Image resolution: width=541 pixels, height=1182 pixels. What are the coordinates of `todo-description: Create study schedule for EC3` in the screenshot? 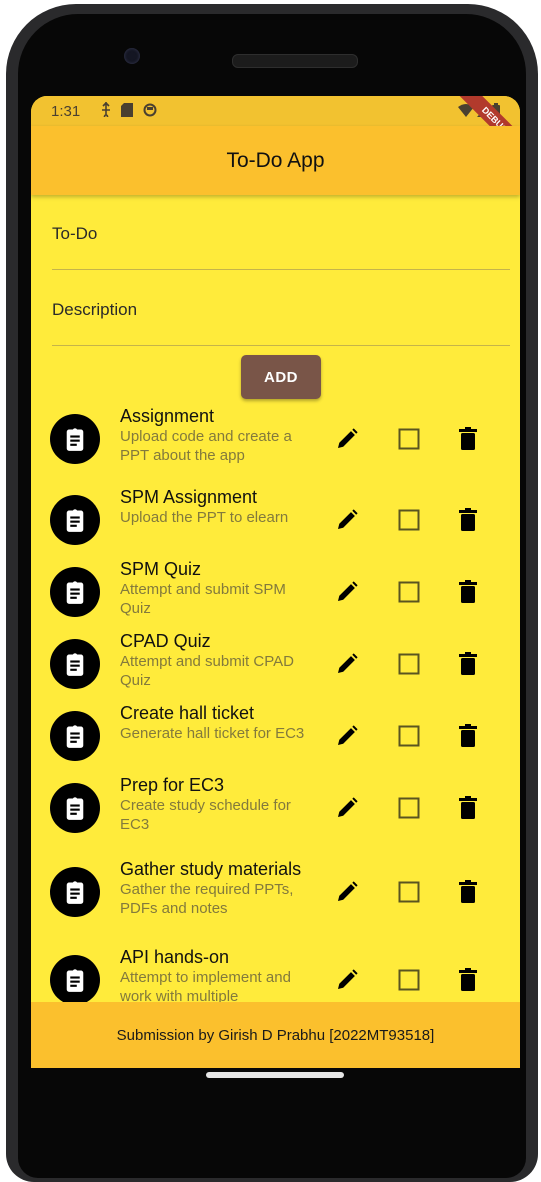 It's located at (205, 815).